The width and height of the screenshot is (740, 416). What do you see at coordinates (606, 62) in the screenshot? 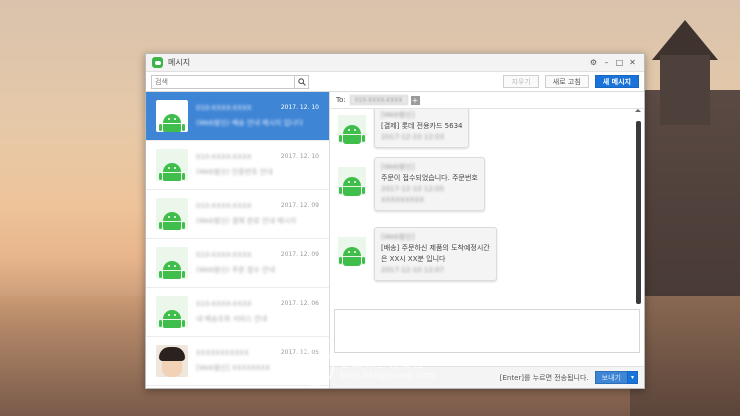
I see `minimize-icon: –` at bounding box center [606, 62].